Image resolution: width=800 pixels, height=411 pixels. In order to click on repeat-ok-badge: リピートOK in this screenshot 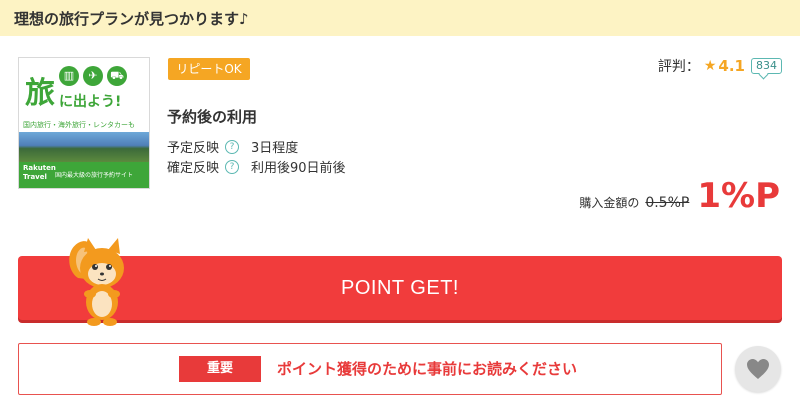, I will do `click(209, 69)`.